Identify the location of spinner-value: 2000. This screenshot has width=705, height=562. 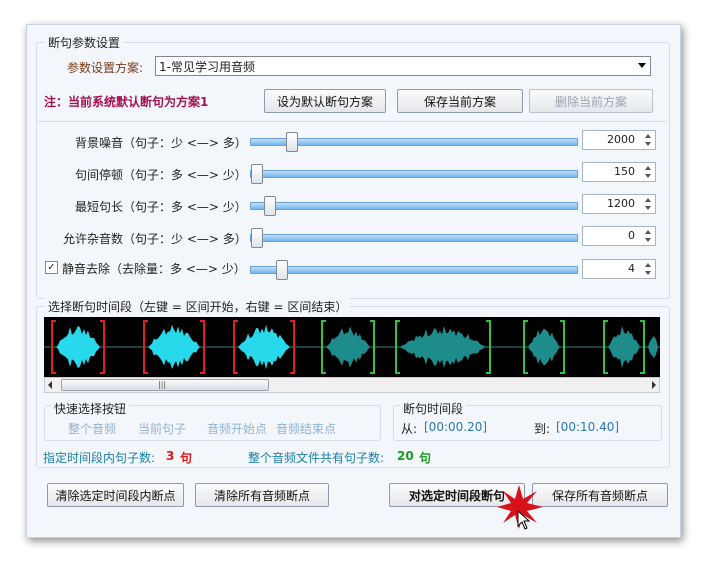
(621, 139).